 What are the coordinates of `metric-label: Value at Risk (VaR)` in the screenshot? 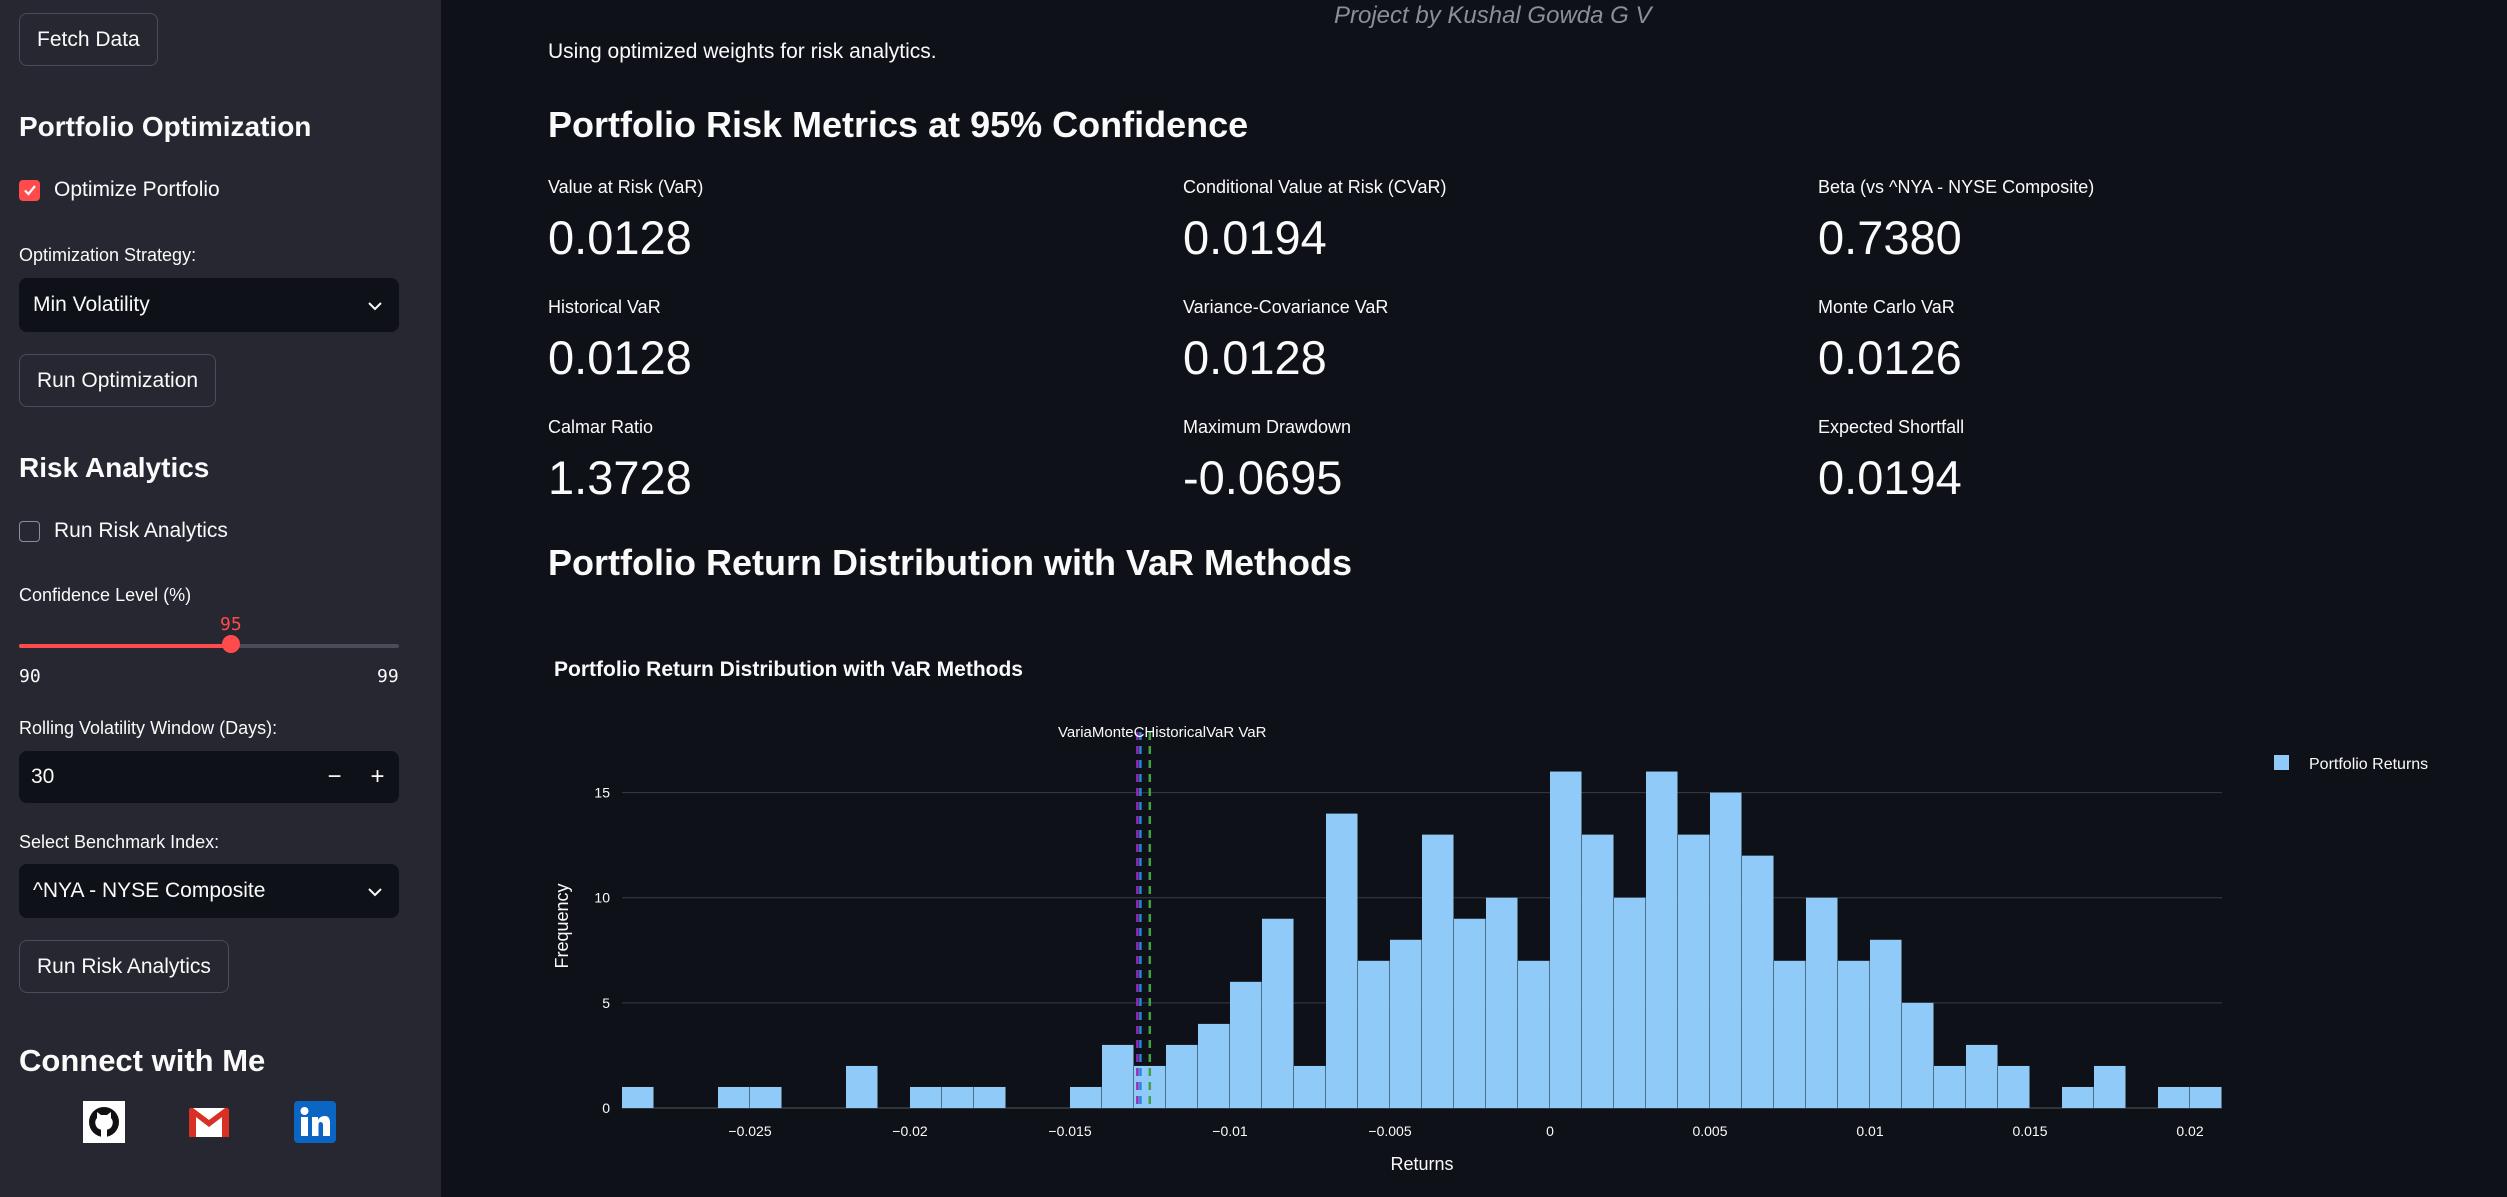 It's located at (626, 187).